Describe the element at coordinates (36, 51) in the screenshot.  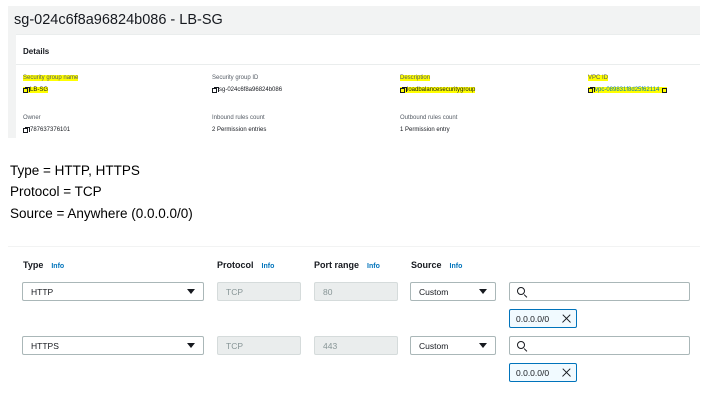
I see `details-heading: Details` at that location.